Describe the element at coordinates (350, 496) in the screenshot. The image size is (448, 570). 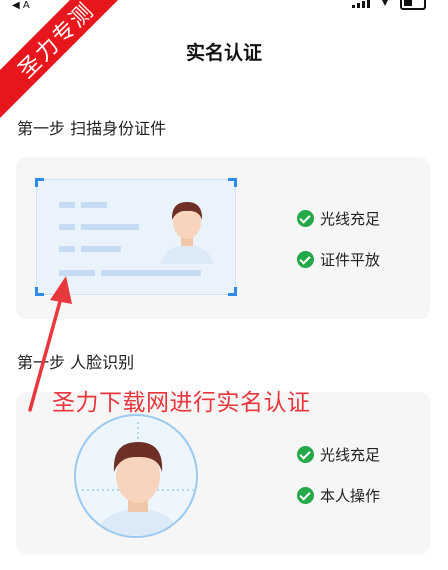
I see `check-label: 本人操作` at that location.